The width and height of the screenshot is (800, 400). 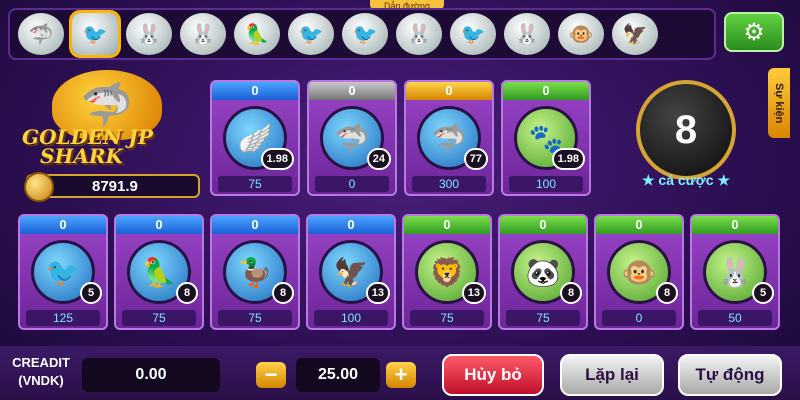 I want to click on shark-icon: 🦈, so click(x=41, y=34).